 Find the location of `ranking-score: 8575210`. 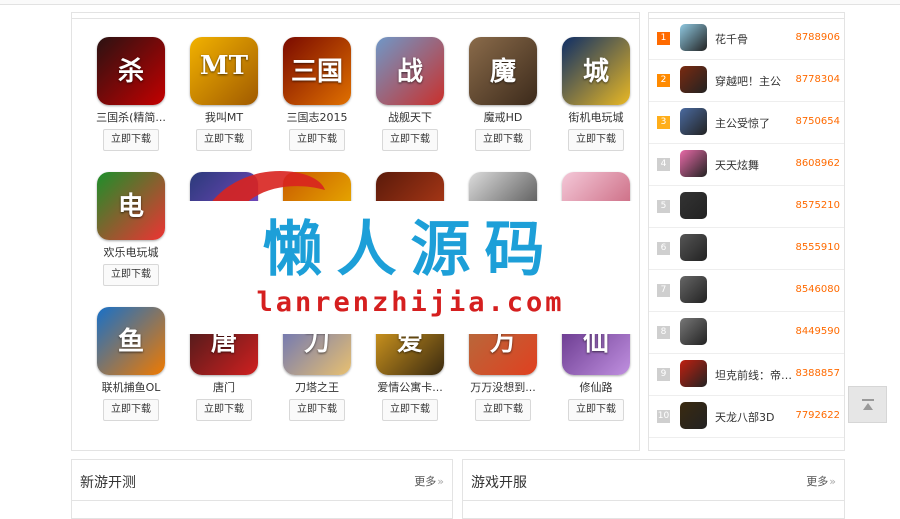

ranking-score: 8575210 is located at coordinates (817, 205).